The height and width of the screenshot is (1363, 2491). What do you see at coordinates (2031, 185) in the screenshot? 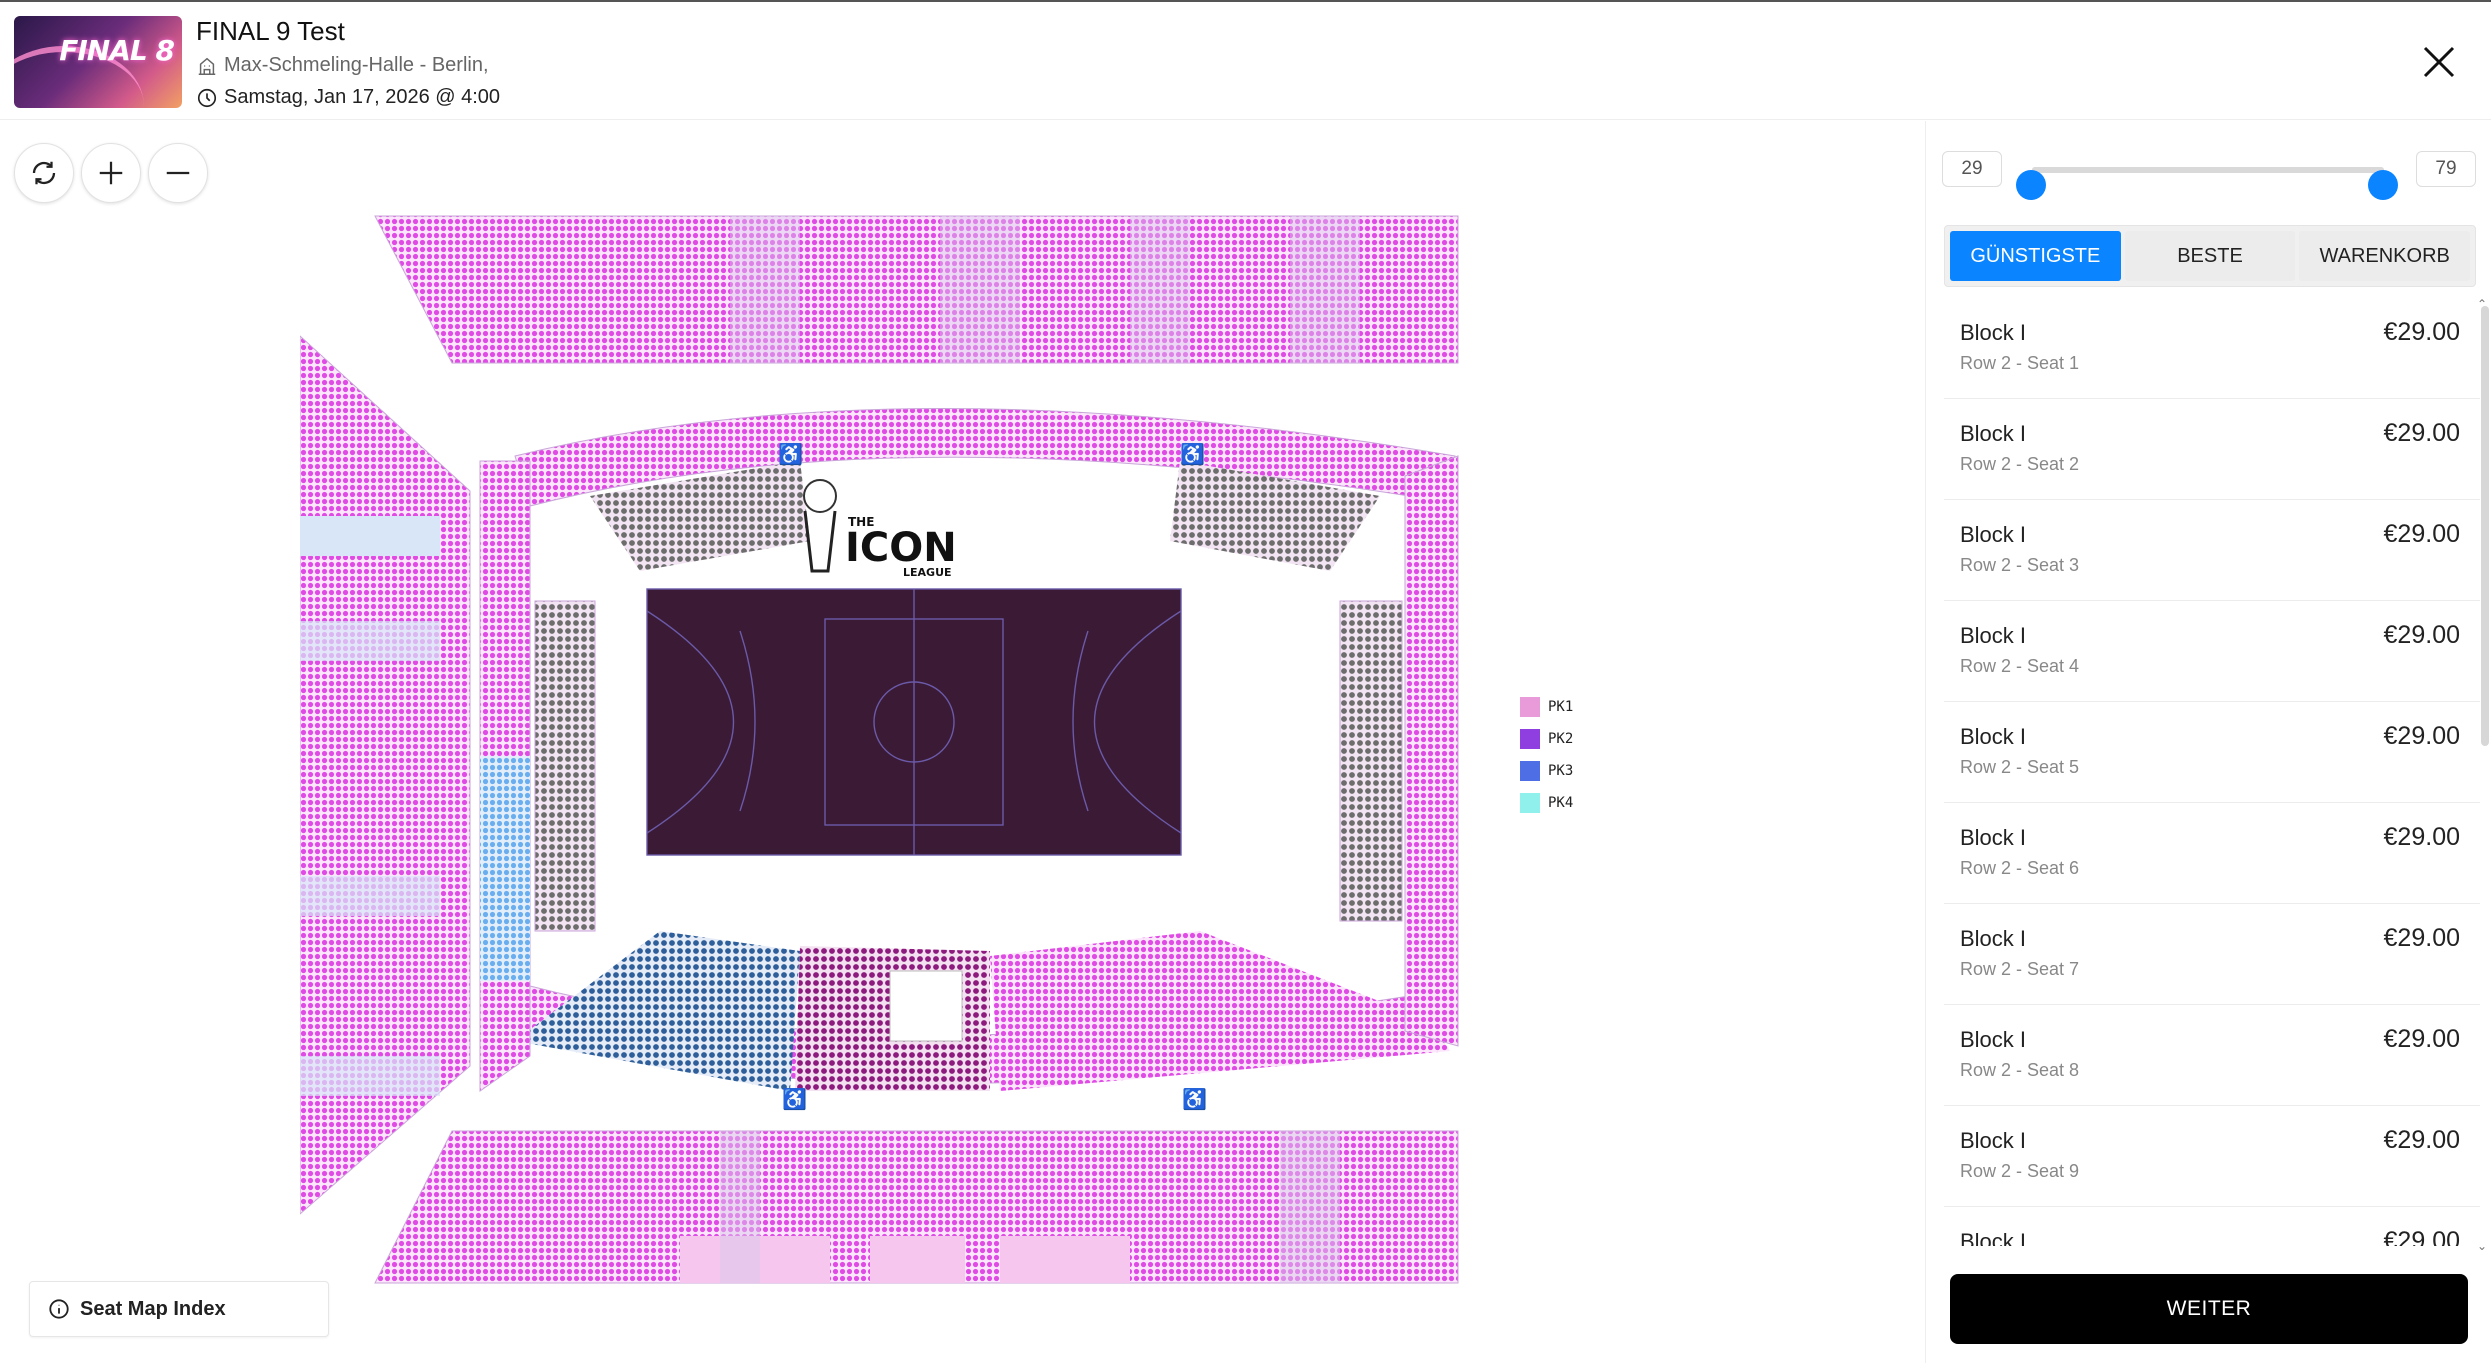
I see `range-min-handle` at bounding box center [2031, 185].